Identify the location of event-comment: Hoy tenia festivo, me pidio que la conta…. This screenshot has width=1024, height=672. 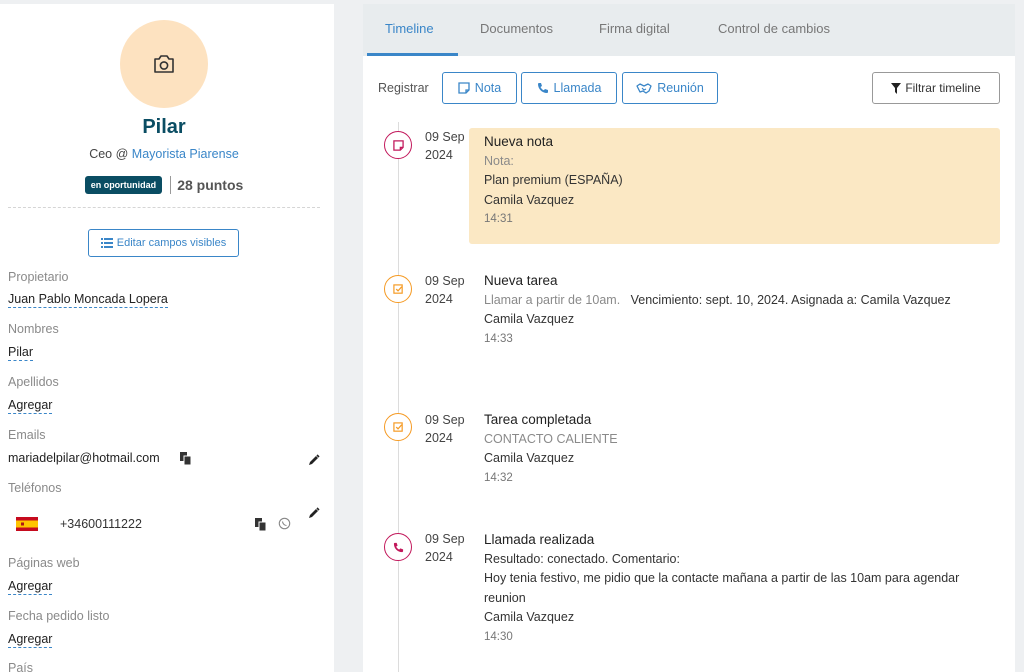
(722, 588).